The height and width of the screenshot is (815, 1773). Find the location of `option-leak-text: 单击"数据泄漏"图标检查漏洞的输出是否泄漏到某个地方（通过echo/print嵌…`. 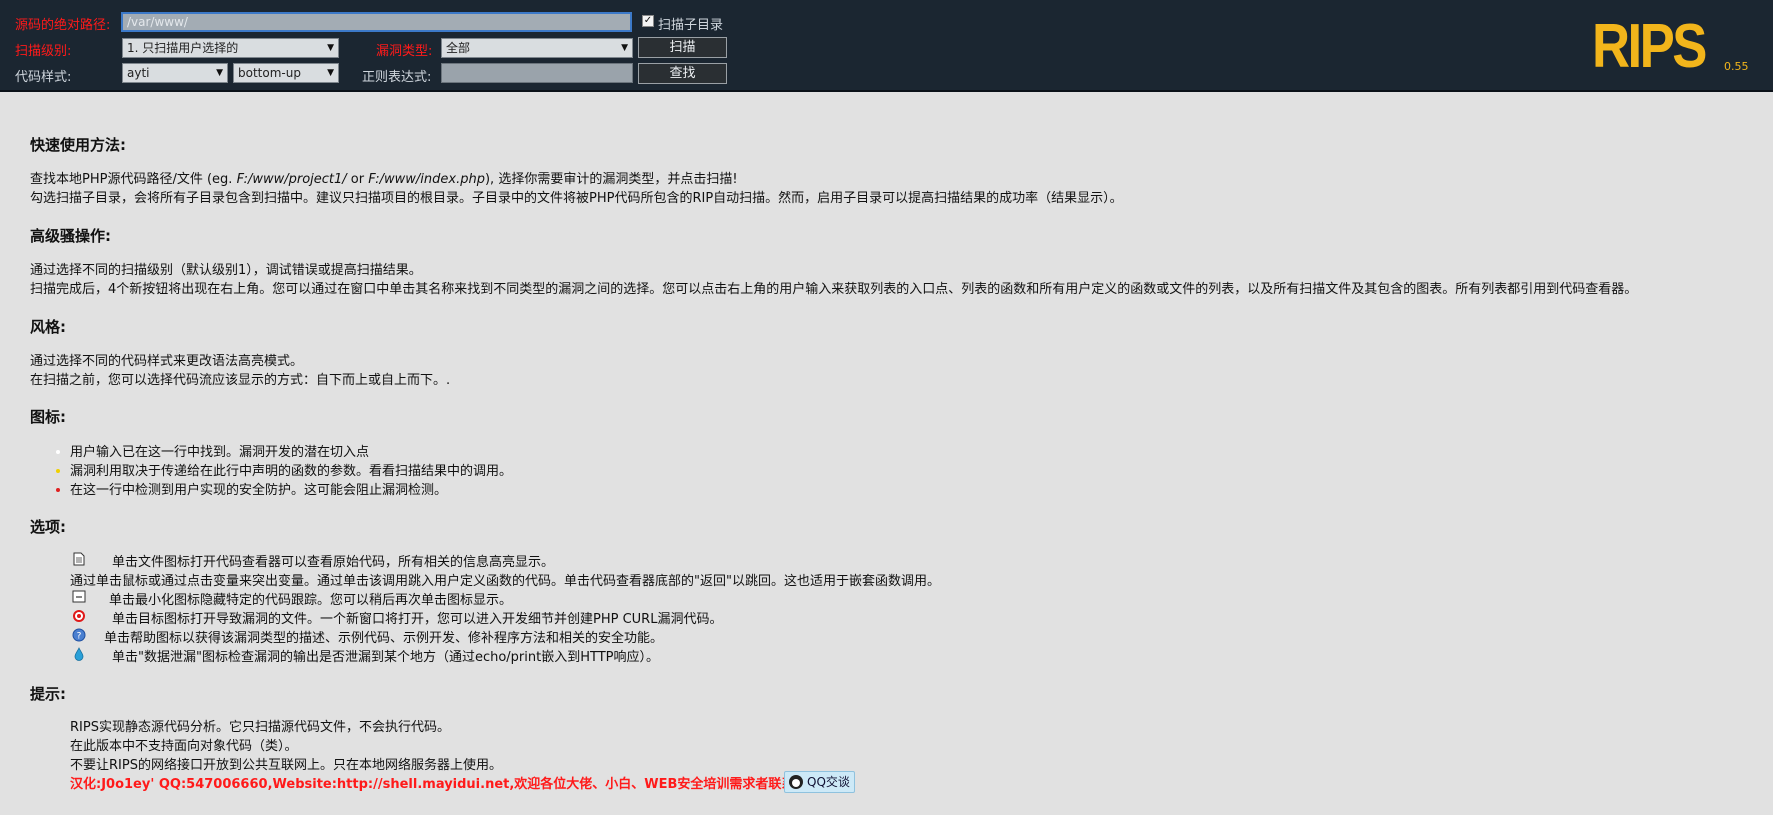

option-leak-text: 单击"数据泄漏"图标检查漏洞的输出是否泄漏到某个地方（通过echo/print嵌… is located at coordinates (385, 657).